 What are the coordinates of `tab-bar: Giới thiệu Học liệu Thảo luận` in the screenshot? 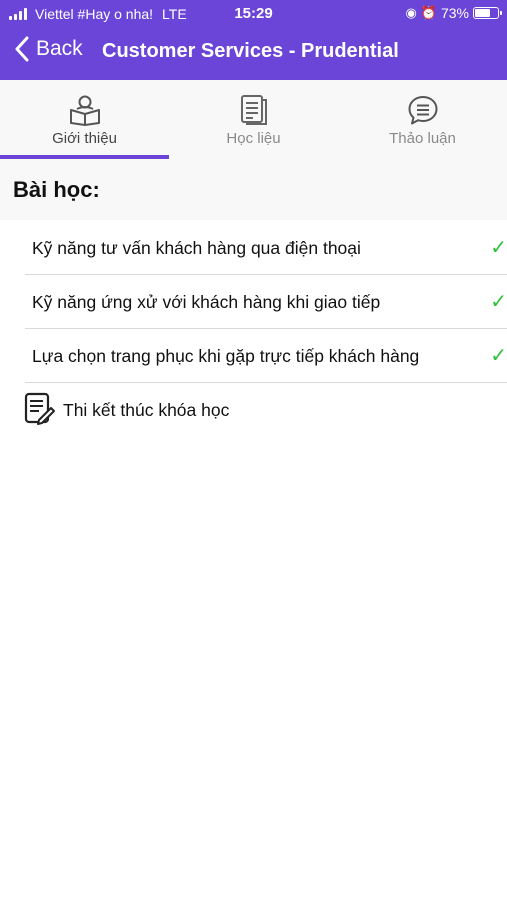 It's located at (253, 120).